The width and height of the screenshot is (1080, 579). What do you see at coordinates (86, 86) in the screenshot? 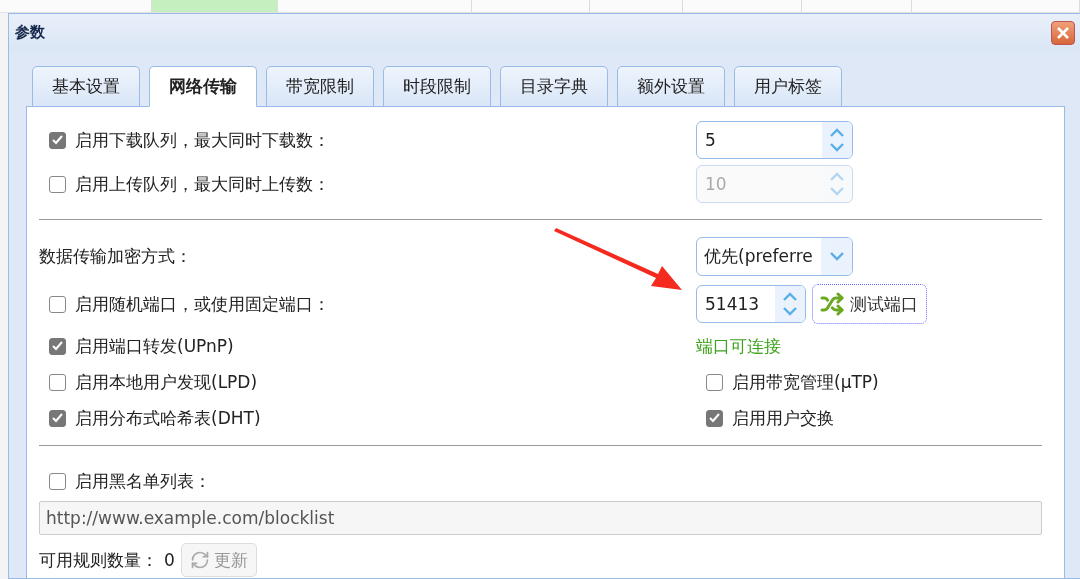
I see `tab: 基本设置` at bounding box center [86, 86].